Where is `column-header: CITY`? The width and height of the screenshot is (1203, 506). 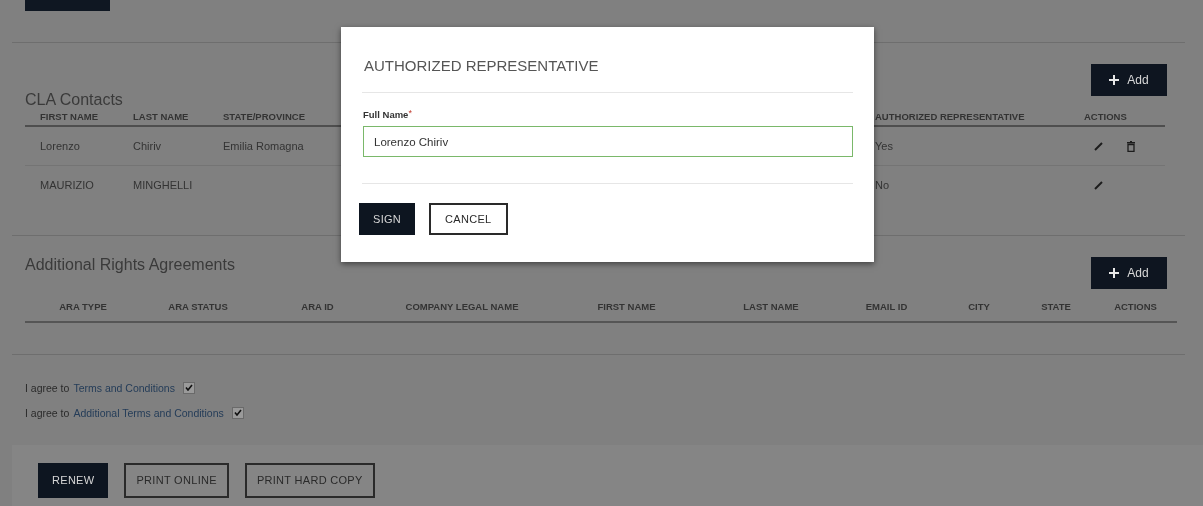
column-header: CITY is located at coordinates (979, 306).